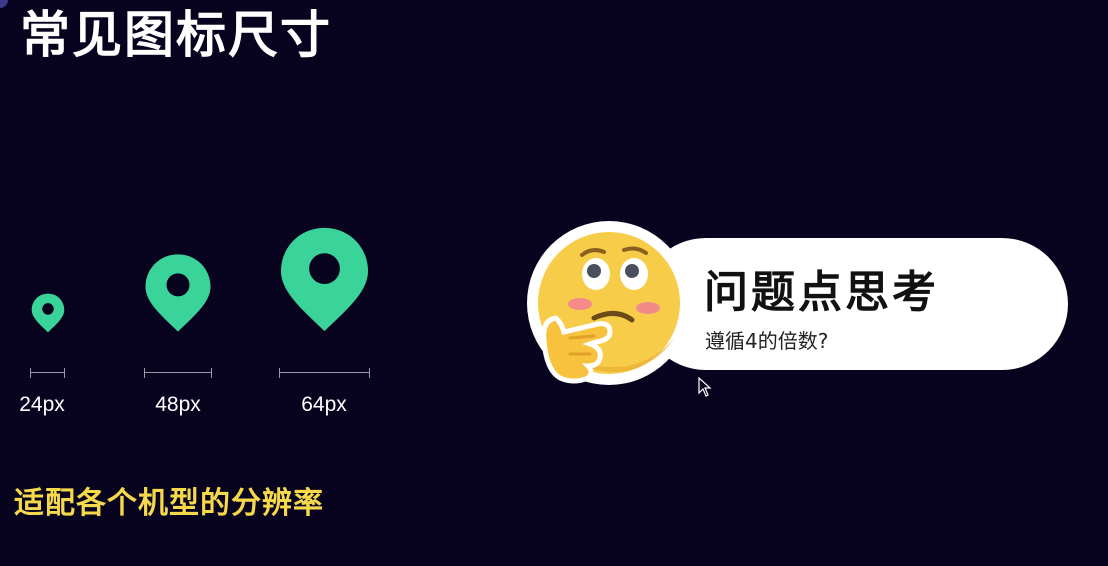 The height and width of the screenshot is (566, 1108). What do you see at coordinates (609, 303) in the screenshot?
I see `thinking-face-emoji-icon` at bounding box center [609, 303].